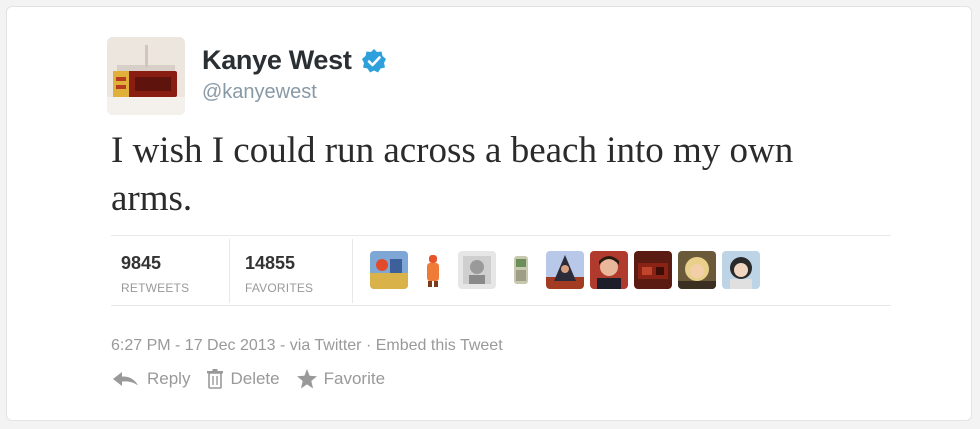 Image resolution: width=980 pixels, height=429 pixels. Describe the element at coordinates (373, 60) in the screenshot. I see `verified-badge-icon` at that location.